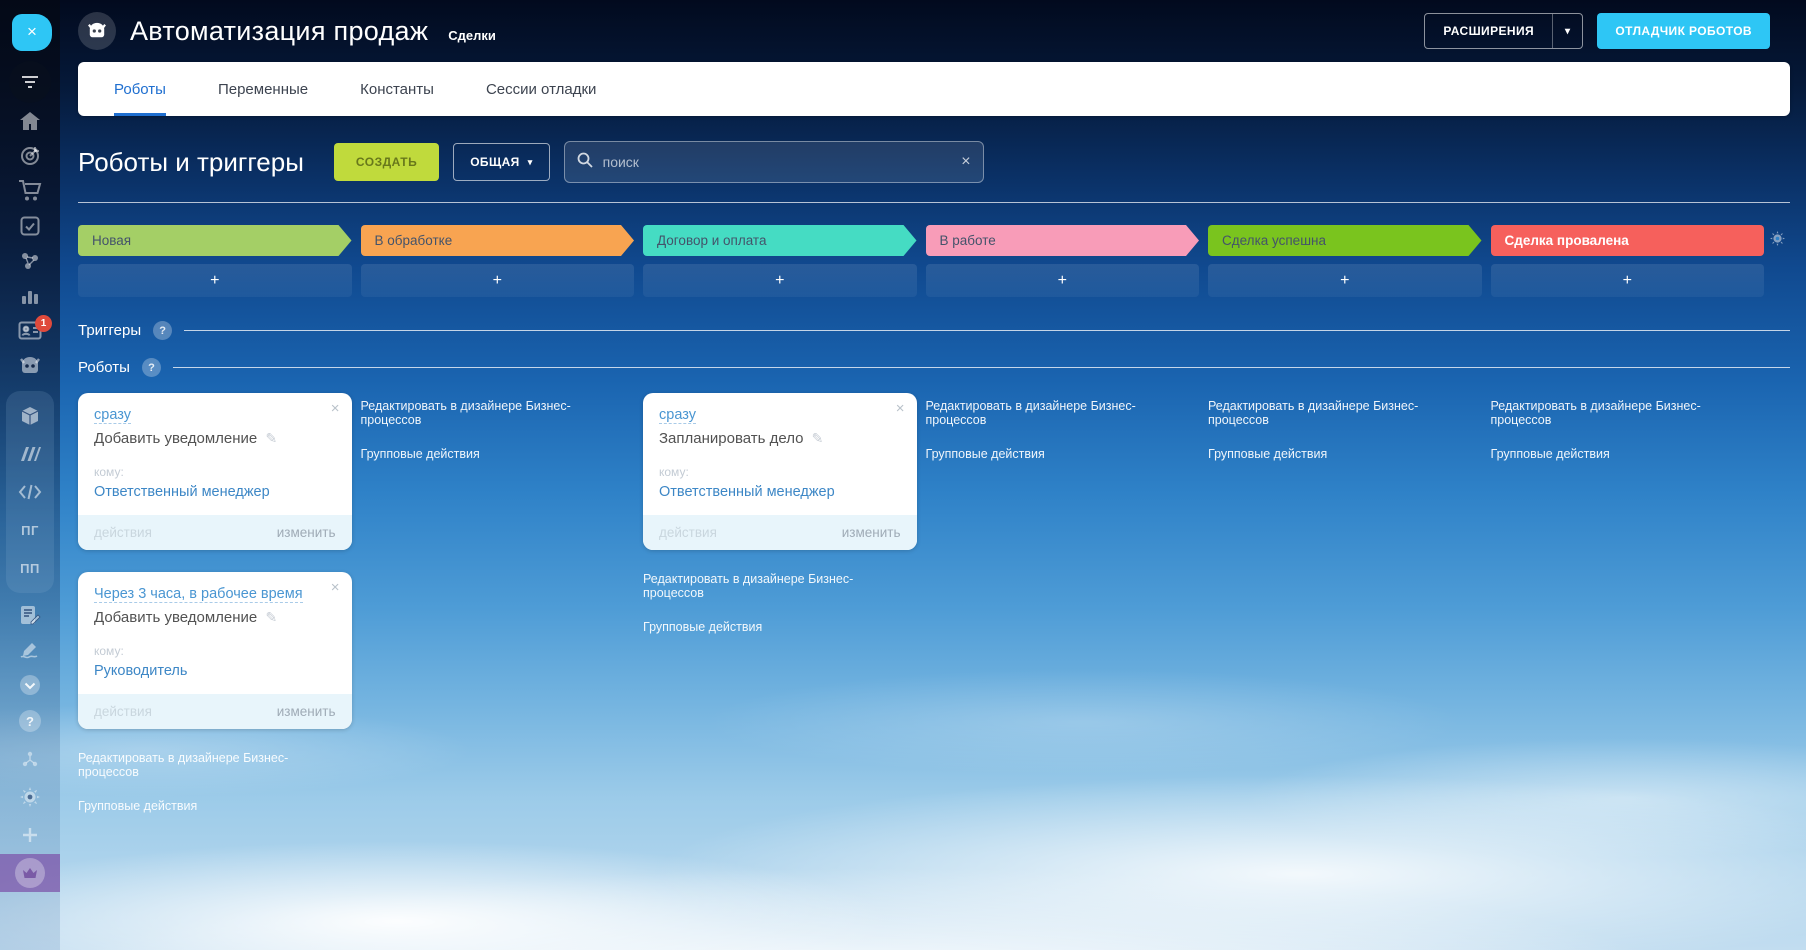  I want to click on triggers-divider, so click(987, 330).